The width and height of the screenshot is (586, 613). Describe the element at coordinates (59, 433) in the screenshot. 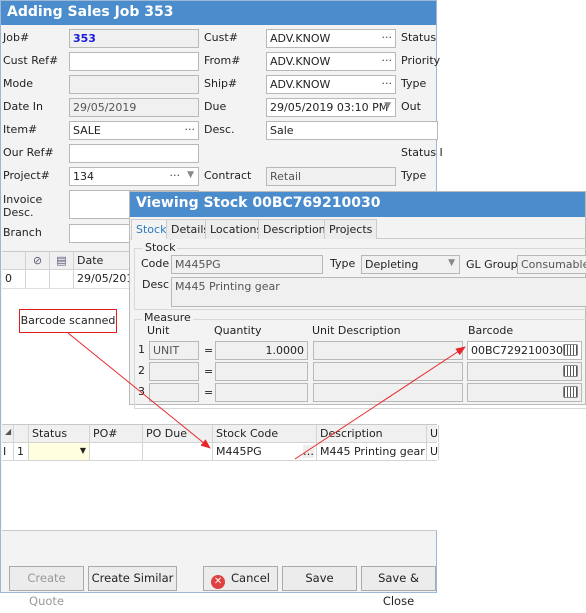

I see `header-status: Status` at that location.